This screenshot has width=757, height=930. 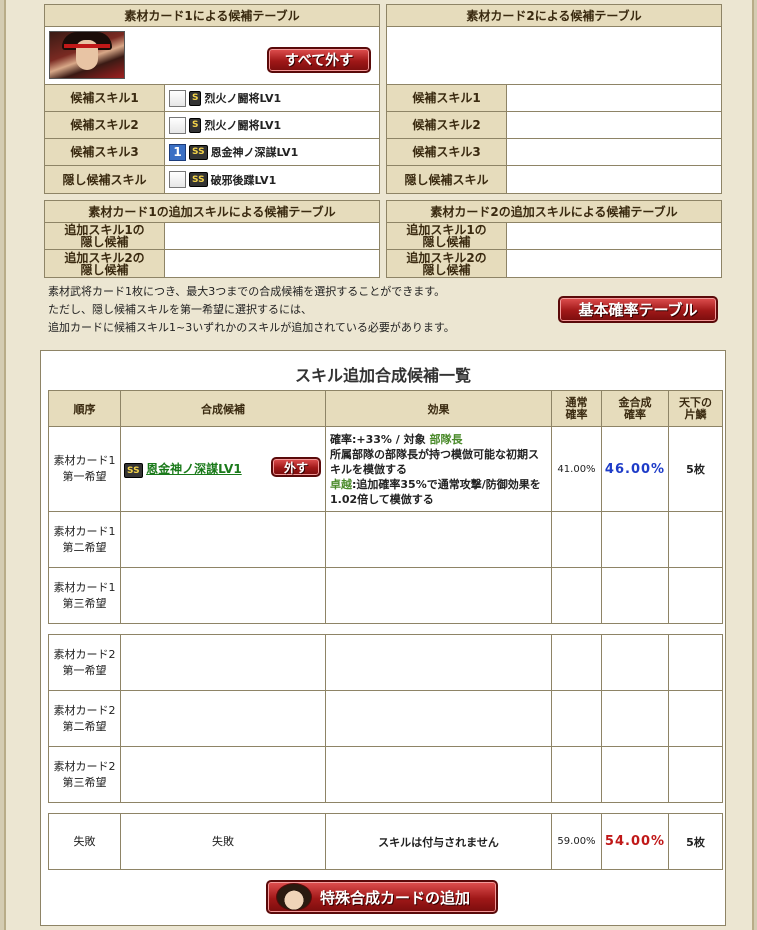 I want to click on selected-order-badge: 1, so click(x=177, y=152).